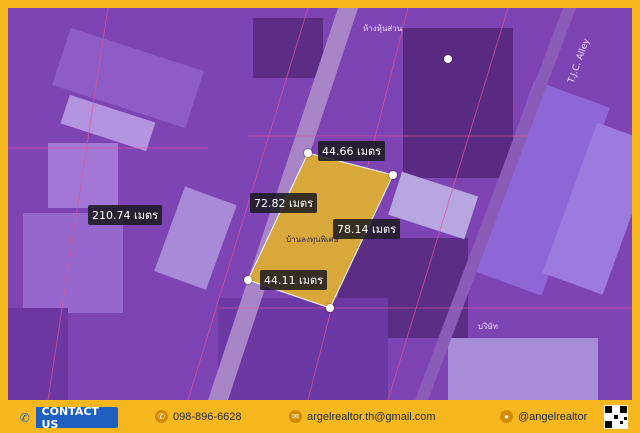  Describe the element at coordinates (553, 416) in the screenshot. I see `line-id: @angelrealtor` at that location.